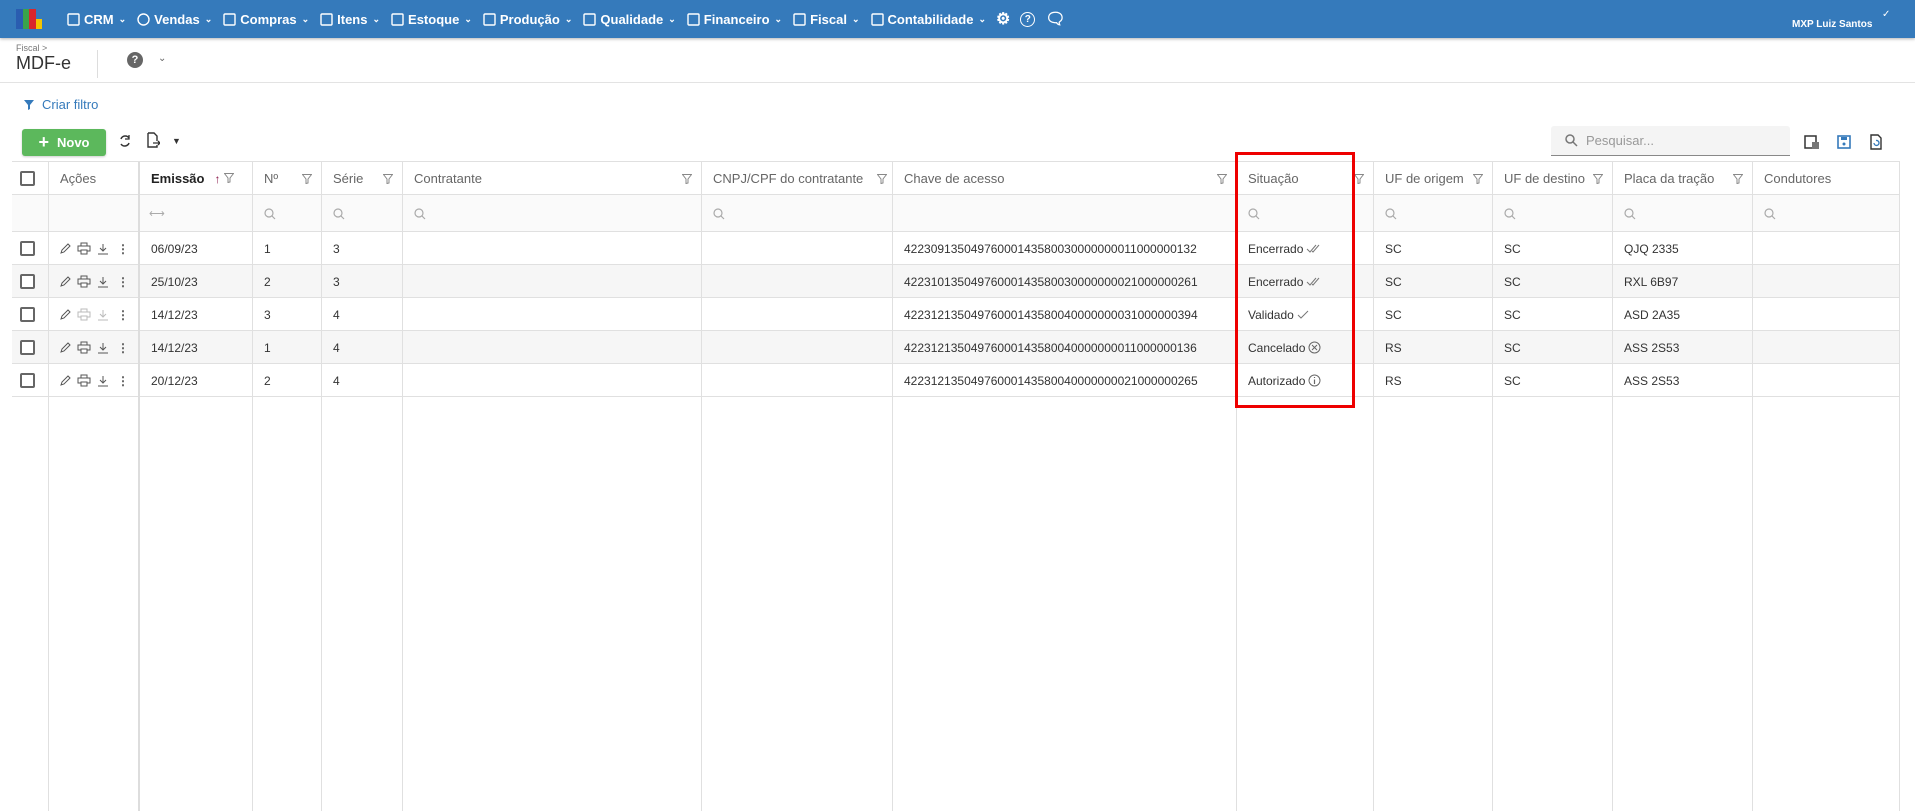 Image resolution: width=1915 pixels, height=811 pixels. I want to click on column-settings-icon, so click(1812, 142).